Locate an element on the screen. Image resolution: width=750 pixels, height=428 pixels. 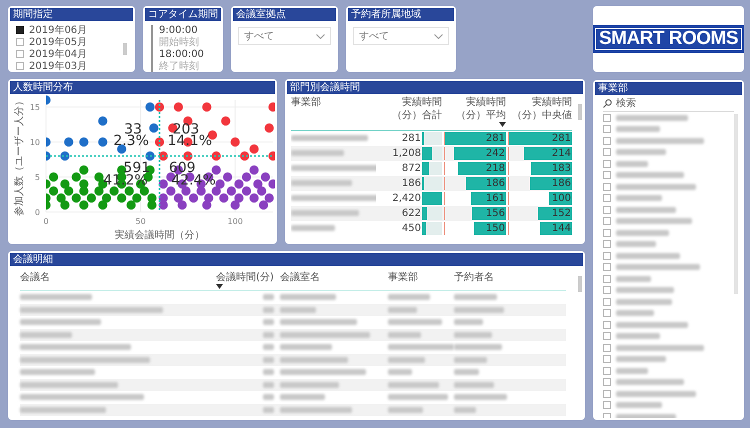
panel-title: 事業部 is located at coordinates (668, 88).